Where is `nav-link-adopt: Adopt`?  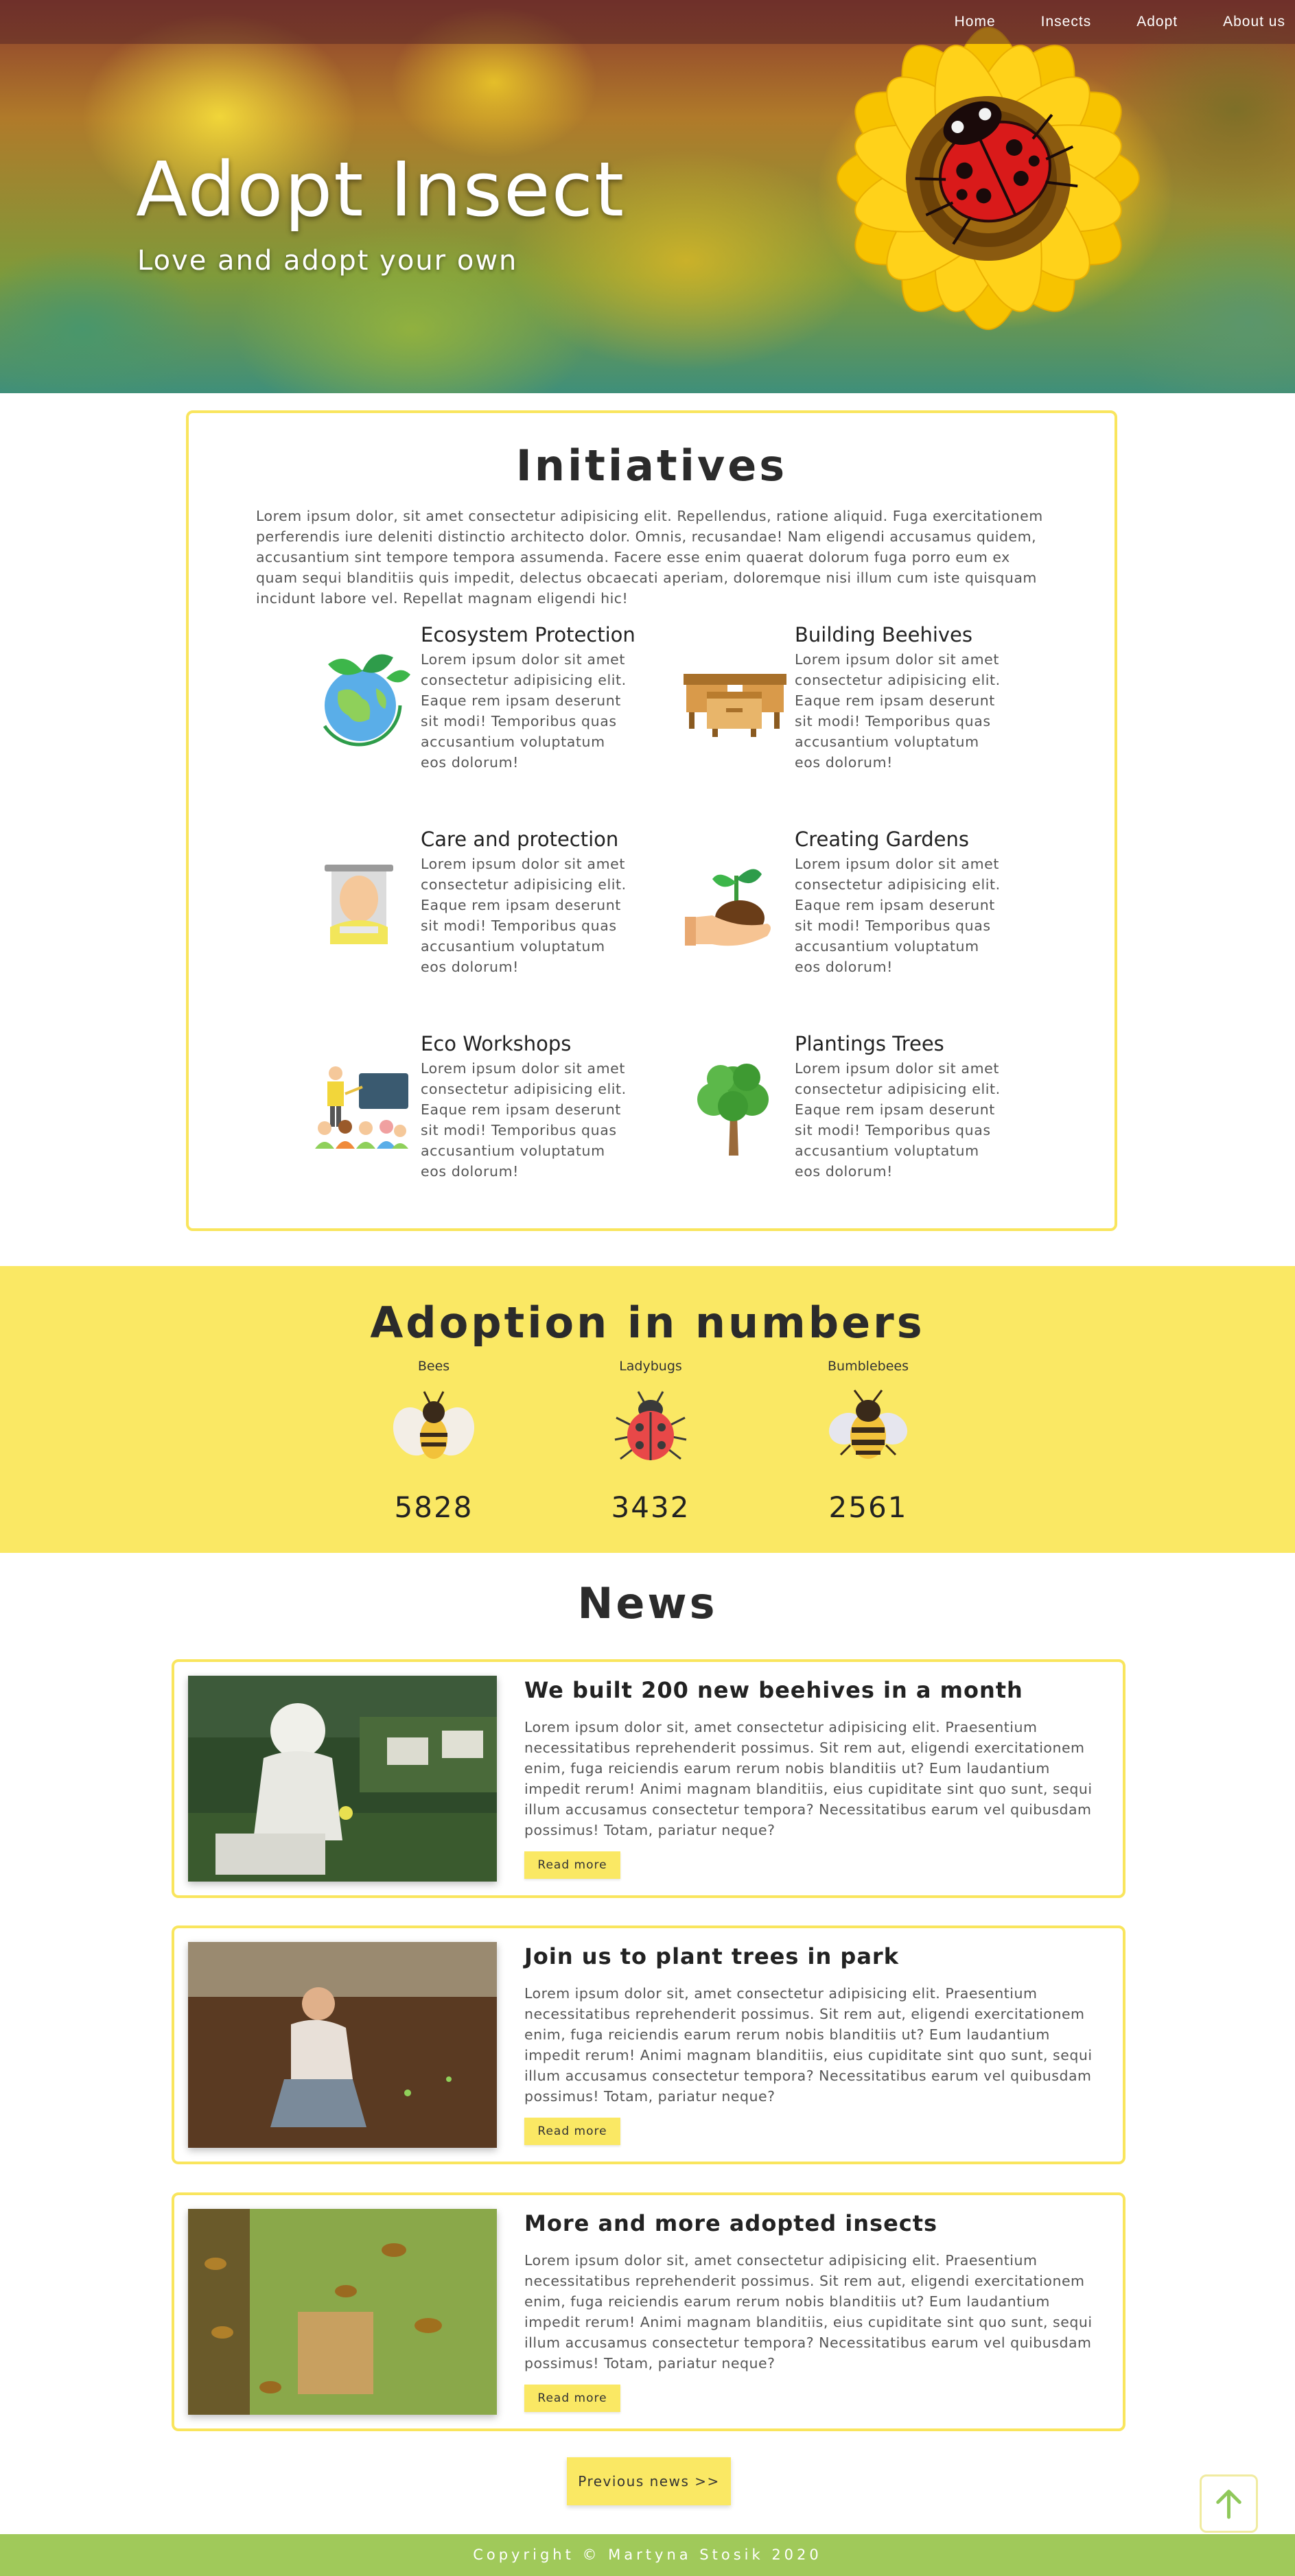
nav-link-adopt: Adopt is located at coordinates (1157, 22).